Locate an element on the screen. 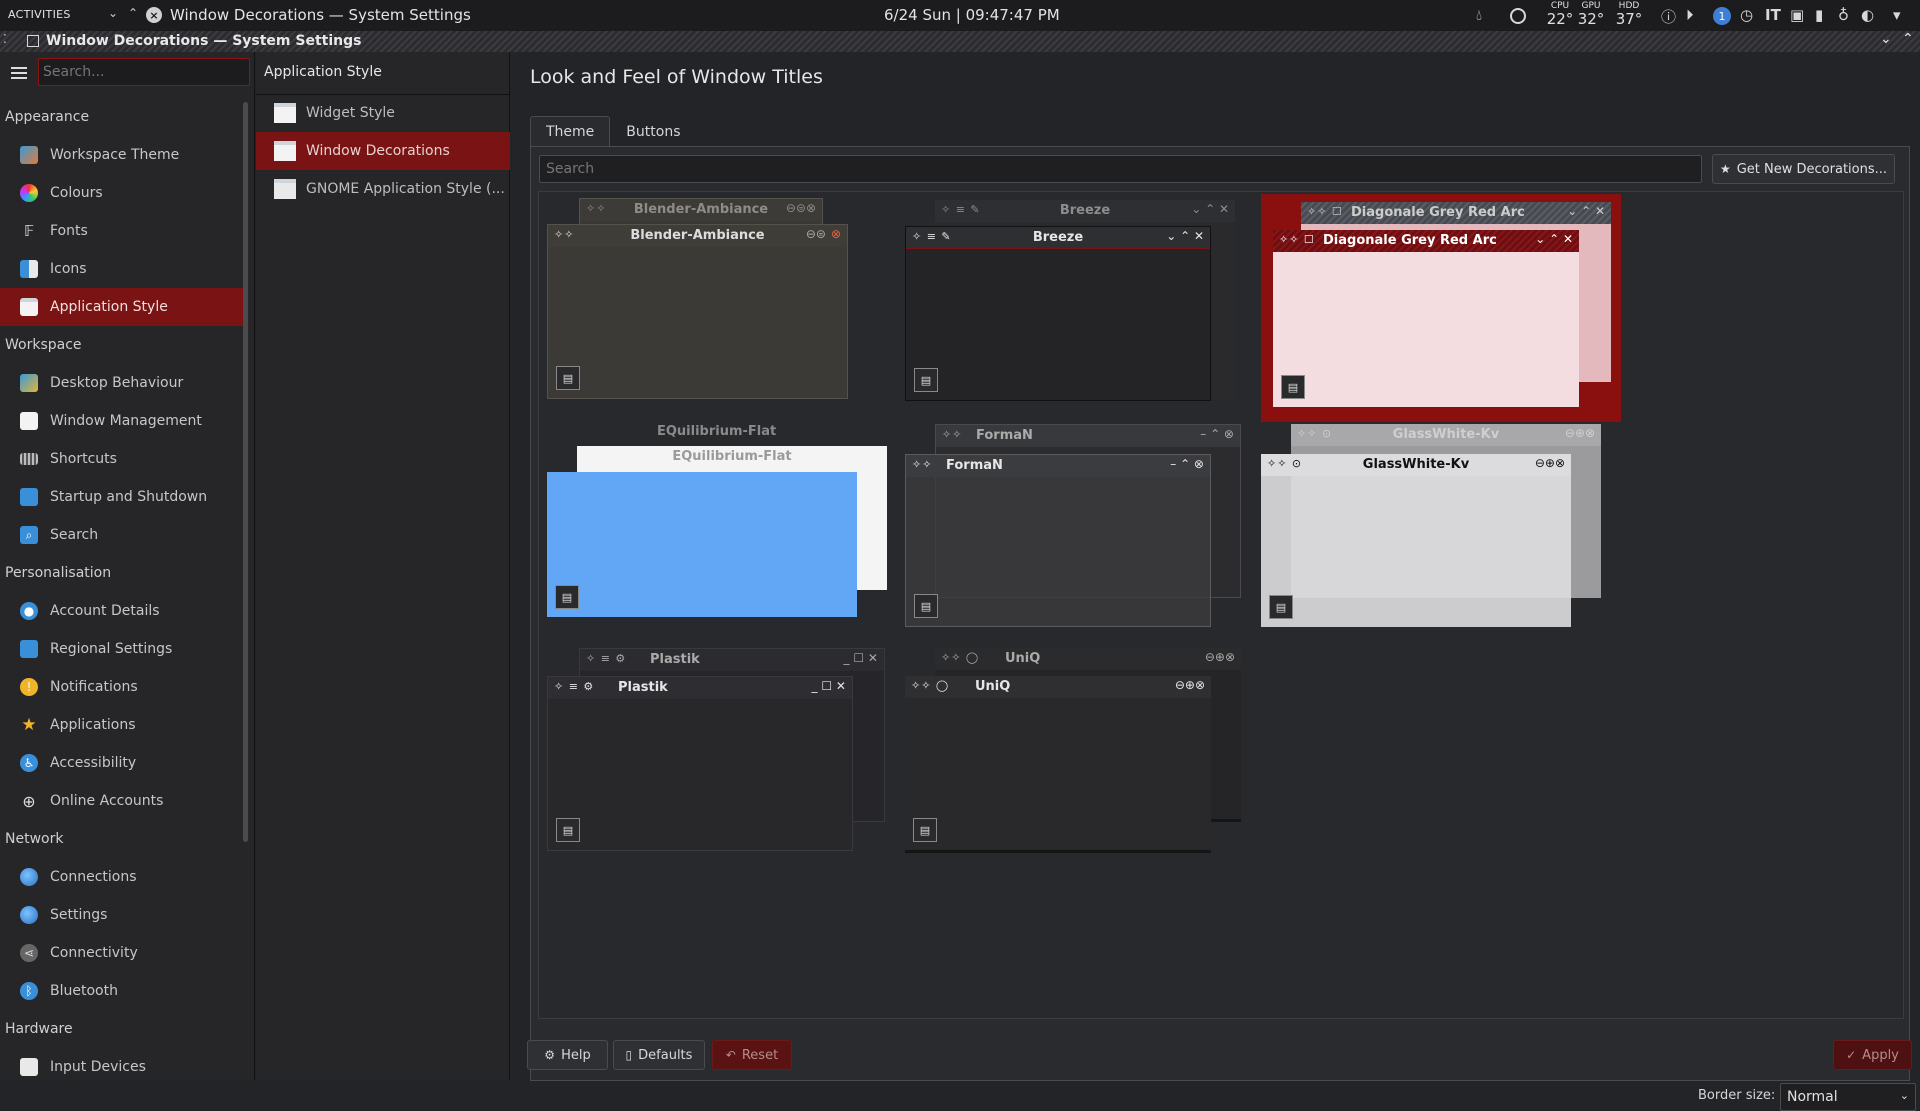 The height and width of the screenshot is (1111, 1920). category-appearance: Appearance is located at coordinates (47, 117).